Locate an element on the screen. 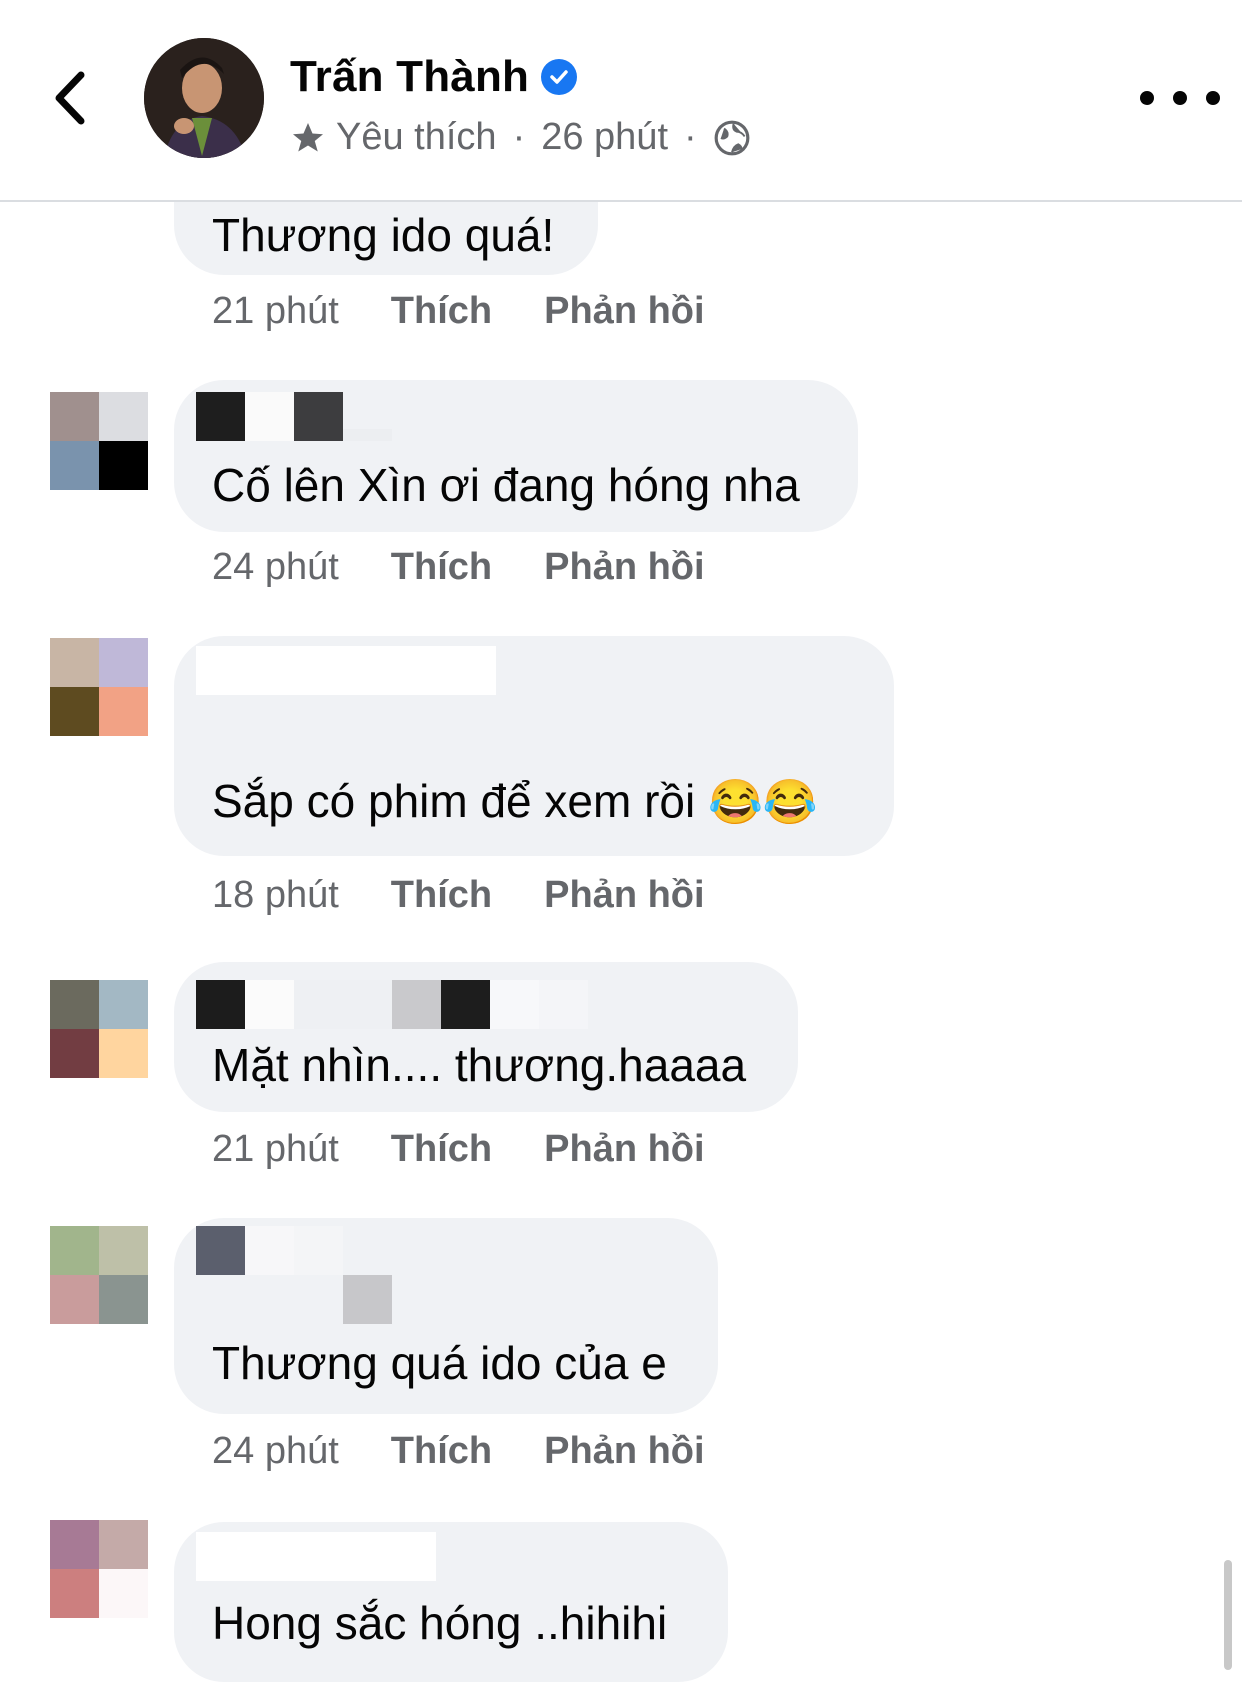  comment-time: 18 phút is located at coordinates (275, 895).